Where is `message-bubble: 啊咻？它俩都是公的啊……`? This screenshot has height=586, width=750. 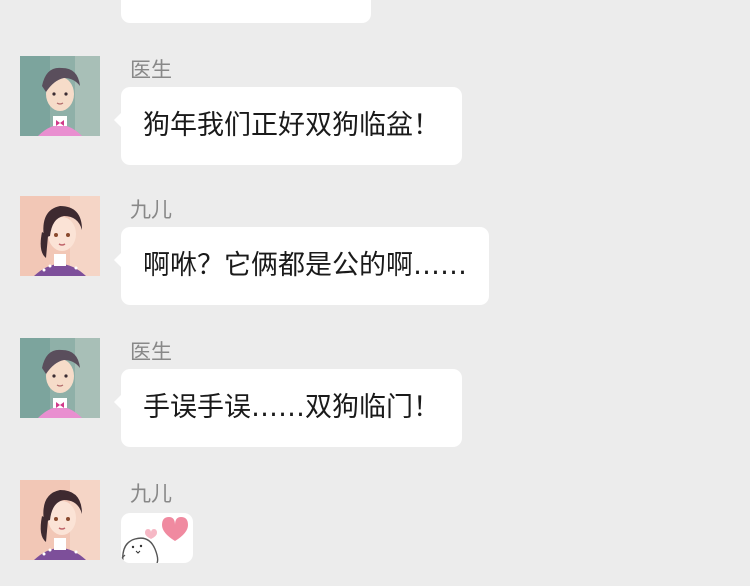
message-bubble: 啊咻？它俩都是公的啊…… is located at coordinates (301, 266).